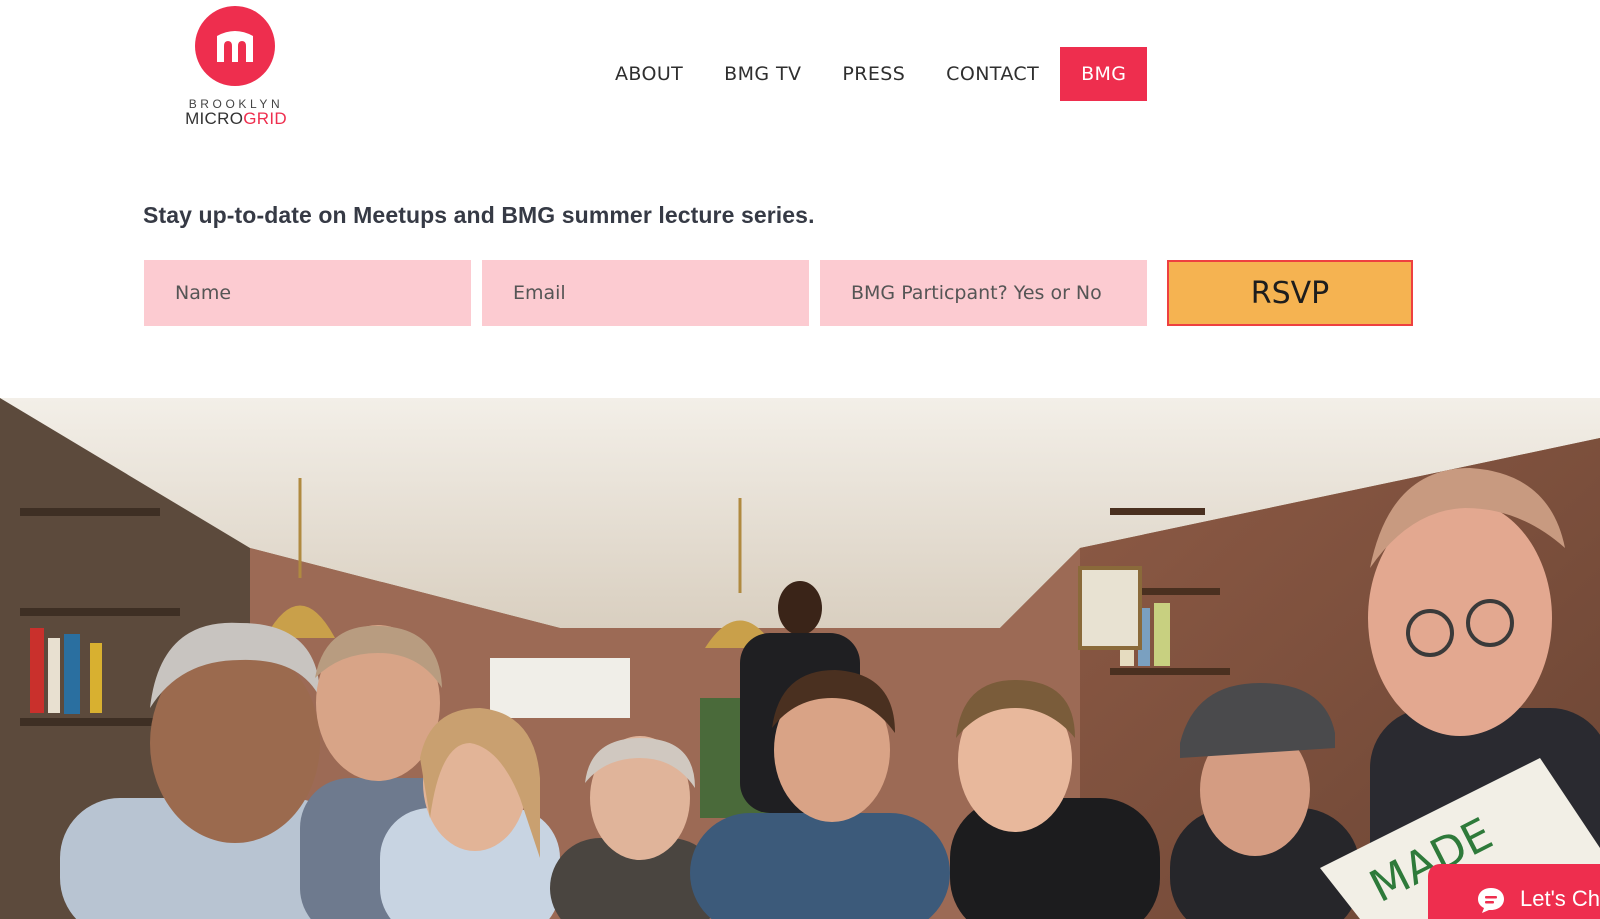  I want to click on brooklyn-microgrid-logo: BROOKLYN MICROGRID, so click(236, 67).